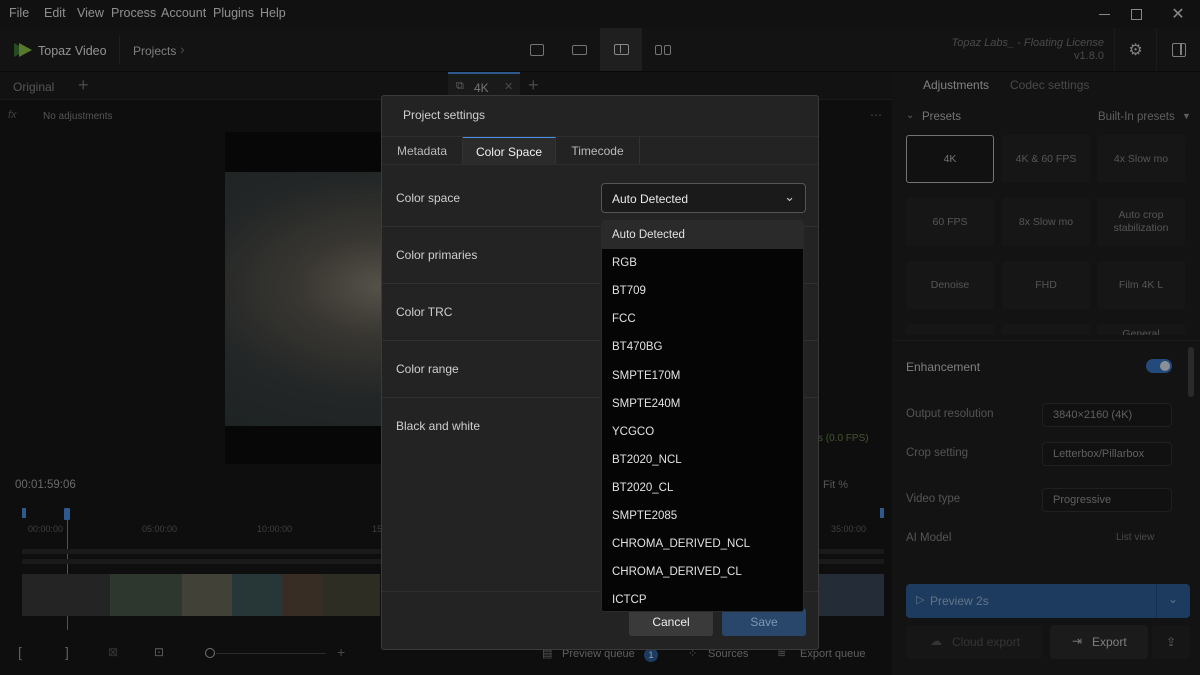 The image size is (1200, 675). What do you see at coordinates (702, 432) in the screenshot?
I see `option-ycgco: YCGCO` at bounding box center [702, 432].